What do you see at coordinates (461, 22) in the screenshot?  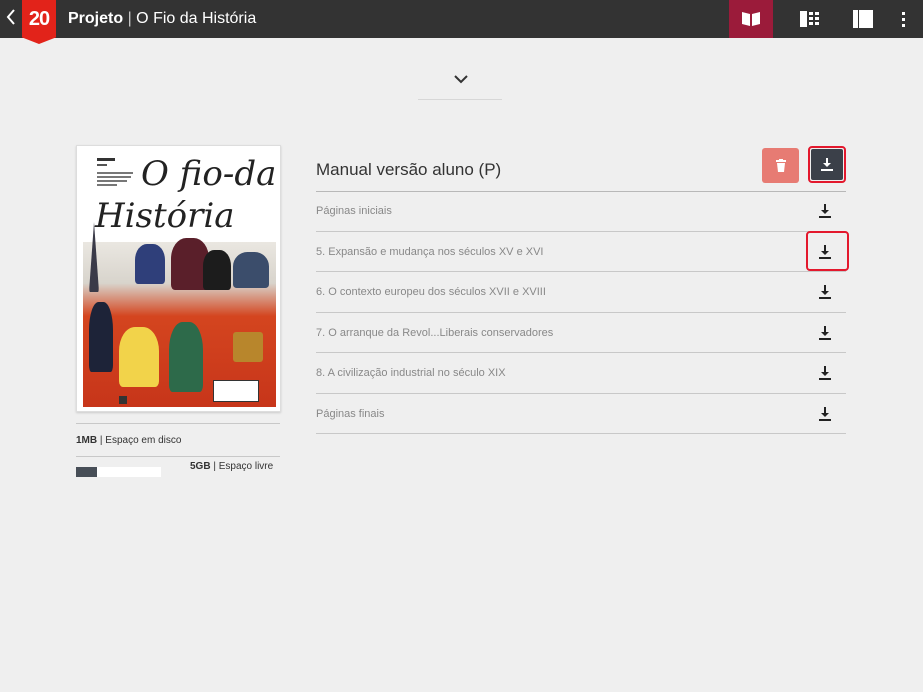 I see `top-bar: 20 Projeto | O Fio da História` at bounding box center [461, 22].